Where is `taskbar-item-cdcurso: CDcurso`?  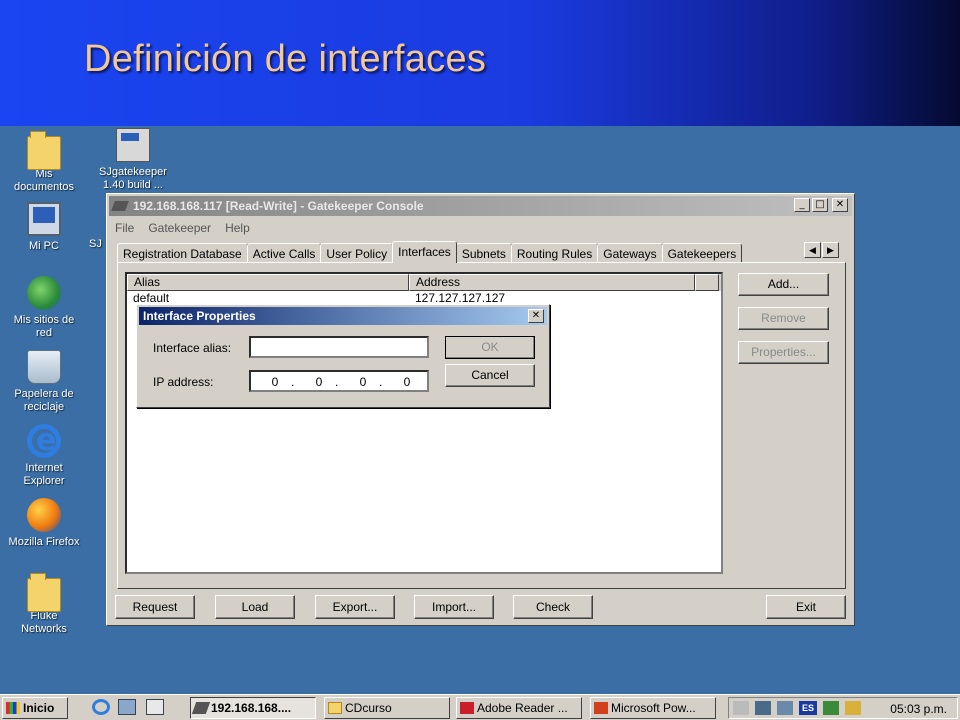
taskbar-item-cdcurso: CDcurso is located at coordinates (387, 708).